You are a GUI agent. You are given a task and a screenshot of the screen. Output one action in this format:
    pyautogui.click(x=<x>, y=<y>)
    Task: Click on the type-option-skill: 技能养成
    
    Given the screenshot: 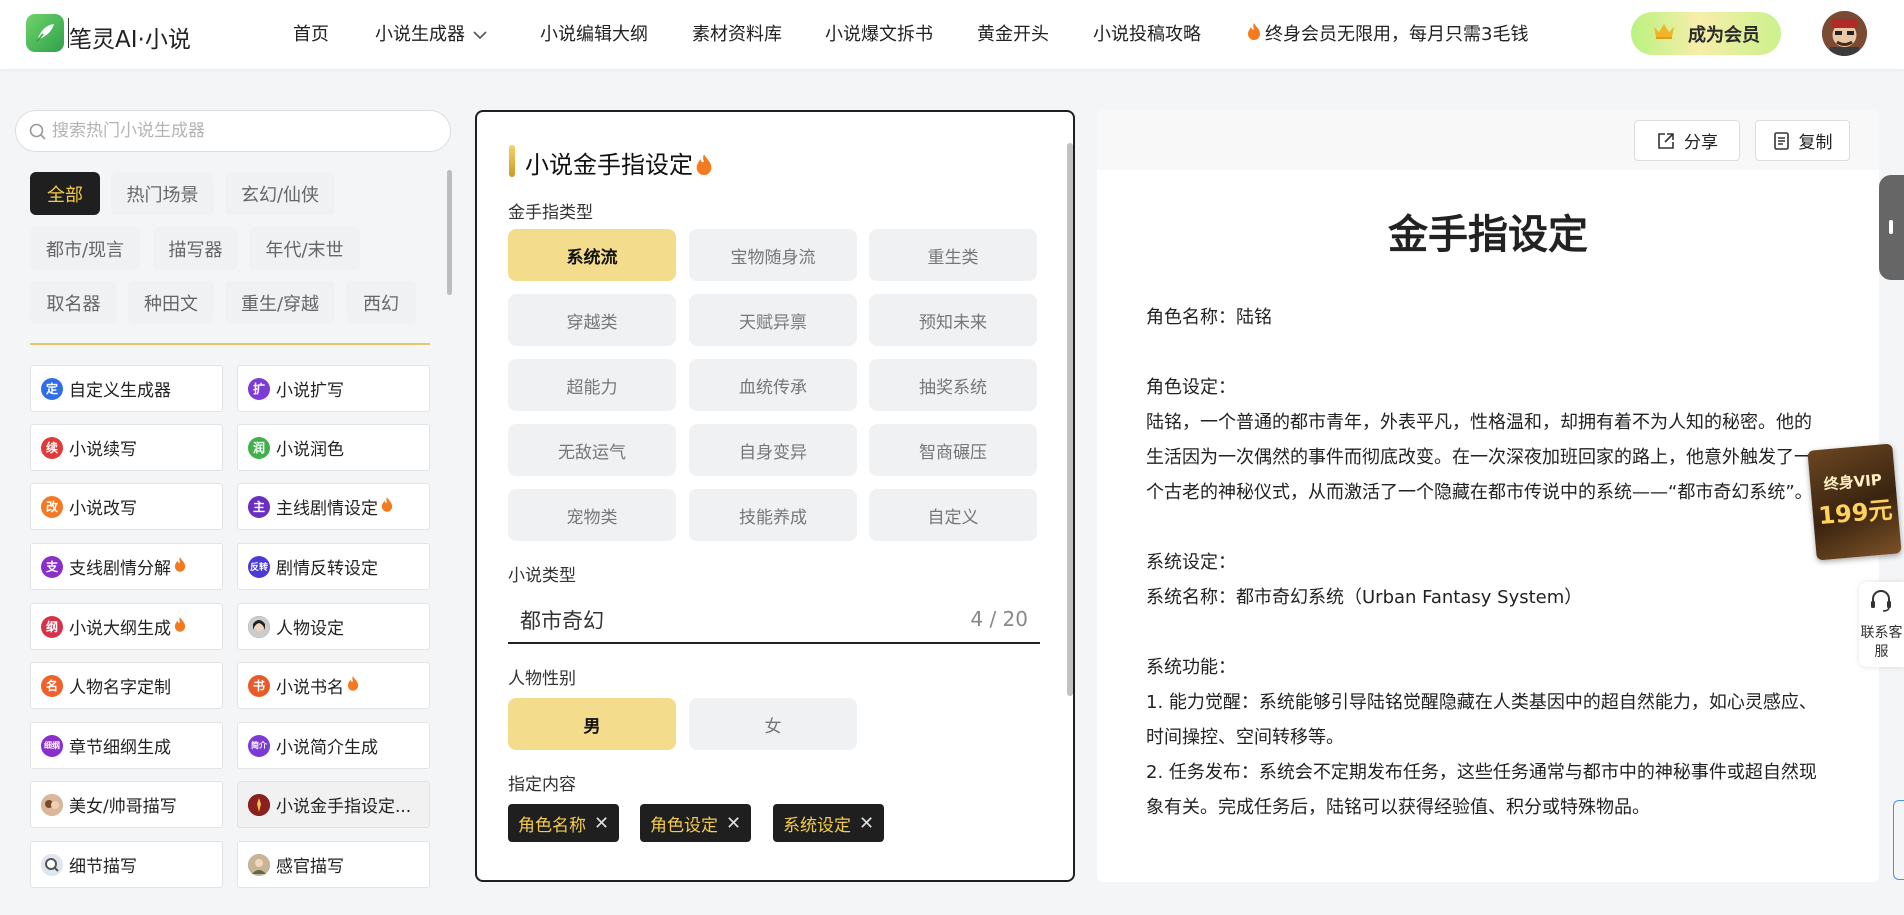 What is the action you would take?
    pyautogui.click(x=773, y=515)
    